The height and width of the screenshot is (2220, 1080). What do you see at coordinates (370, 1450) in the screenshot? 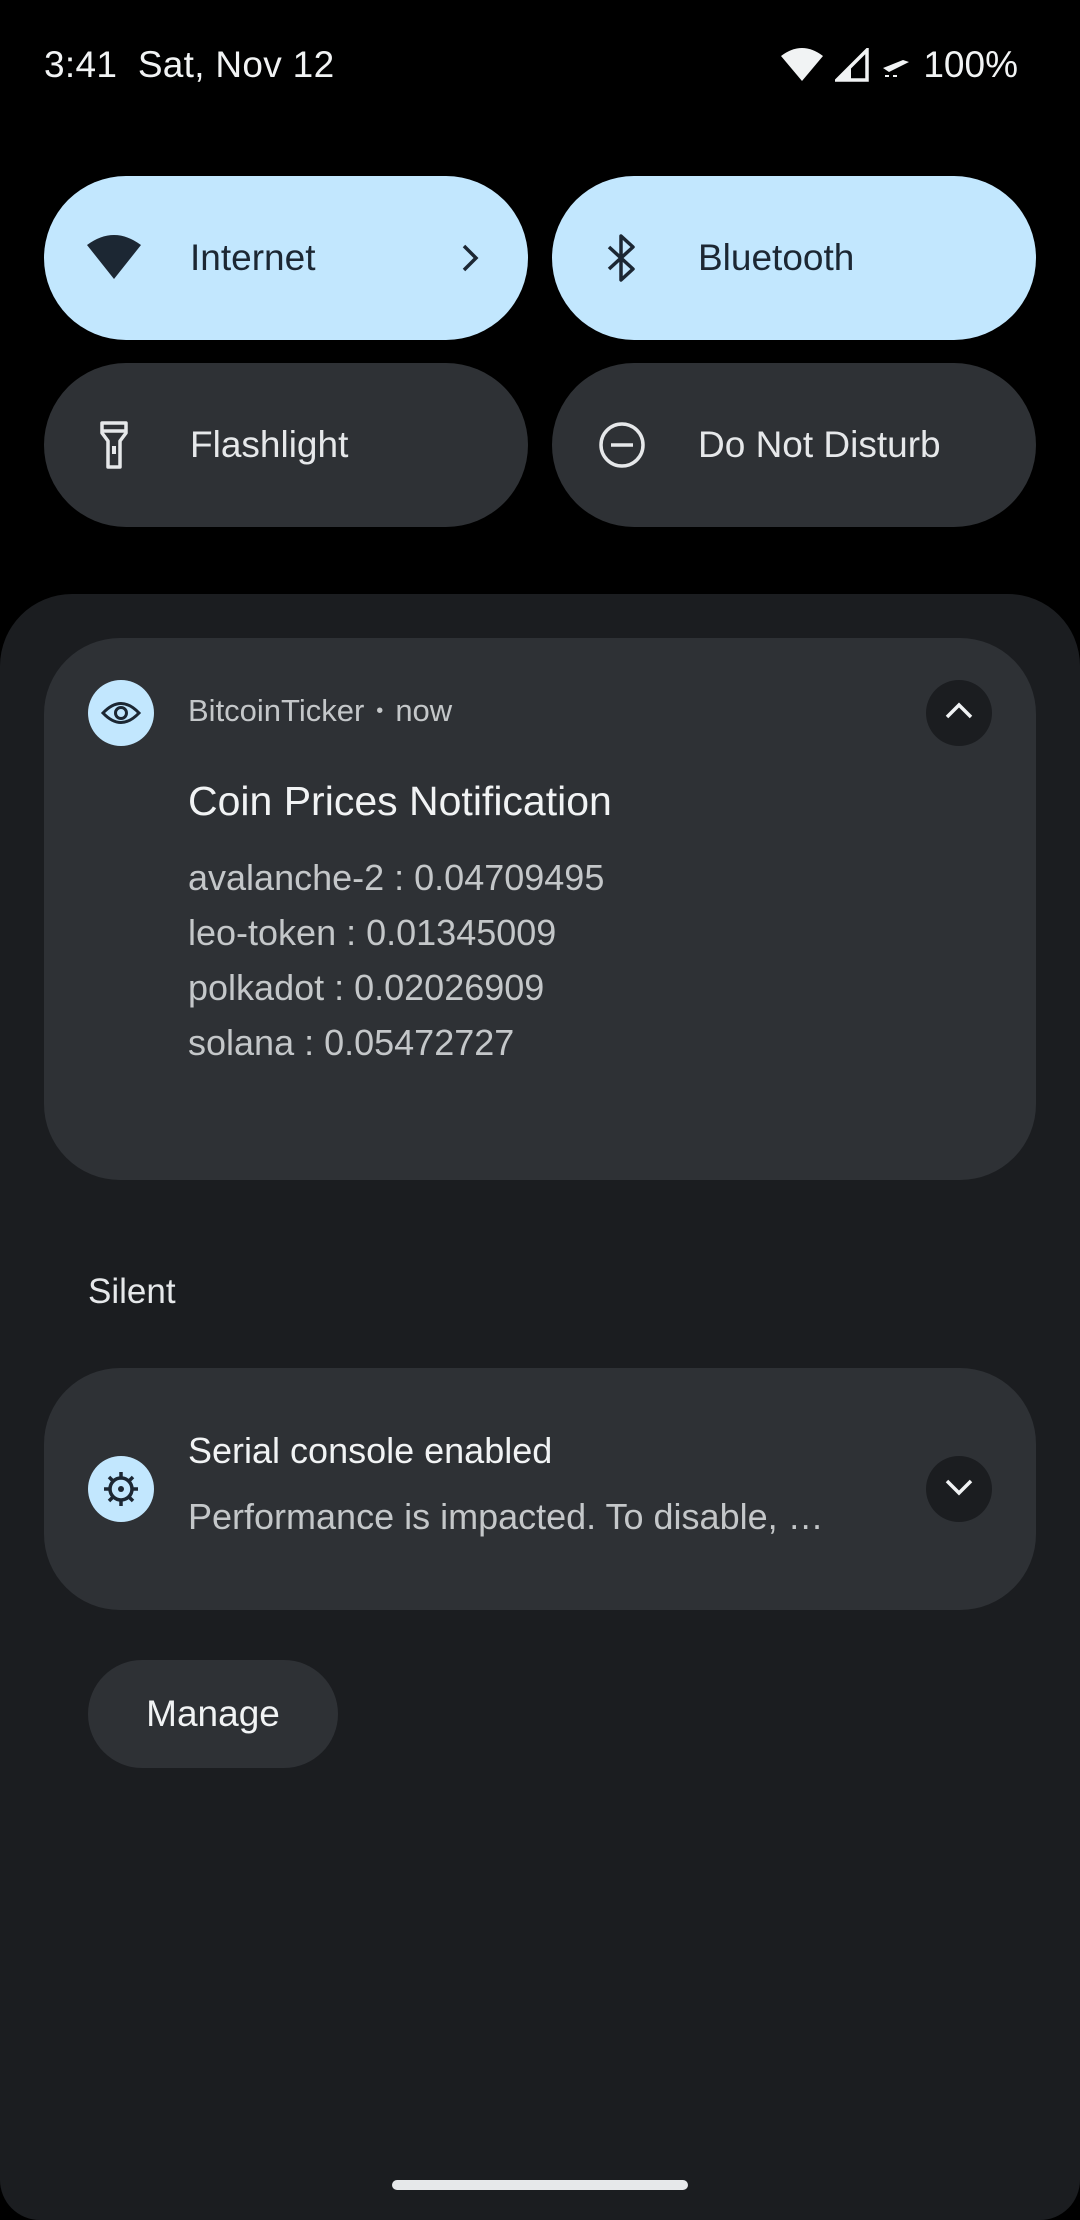
I see `serial-notification-title: Serial console enabled` at bounding box center [370, 1450].